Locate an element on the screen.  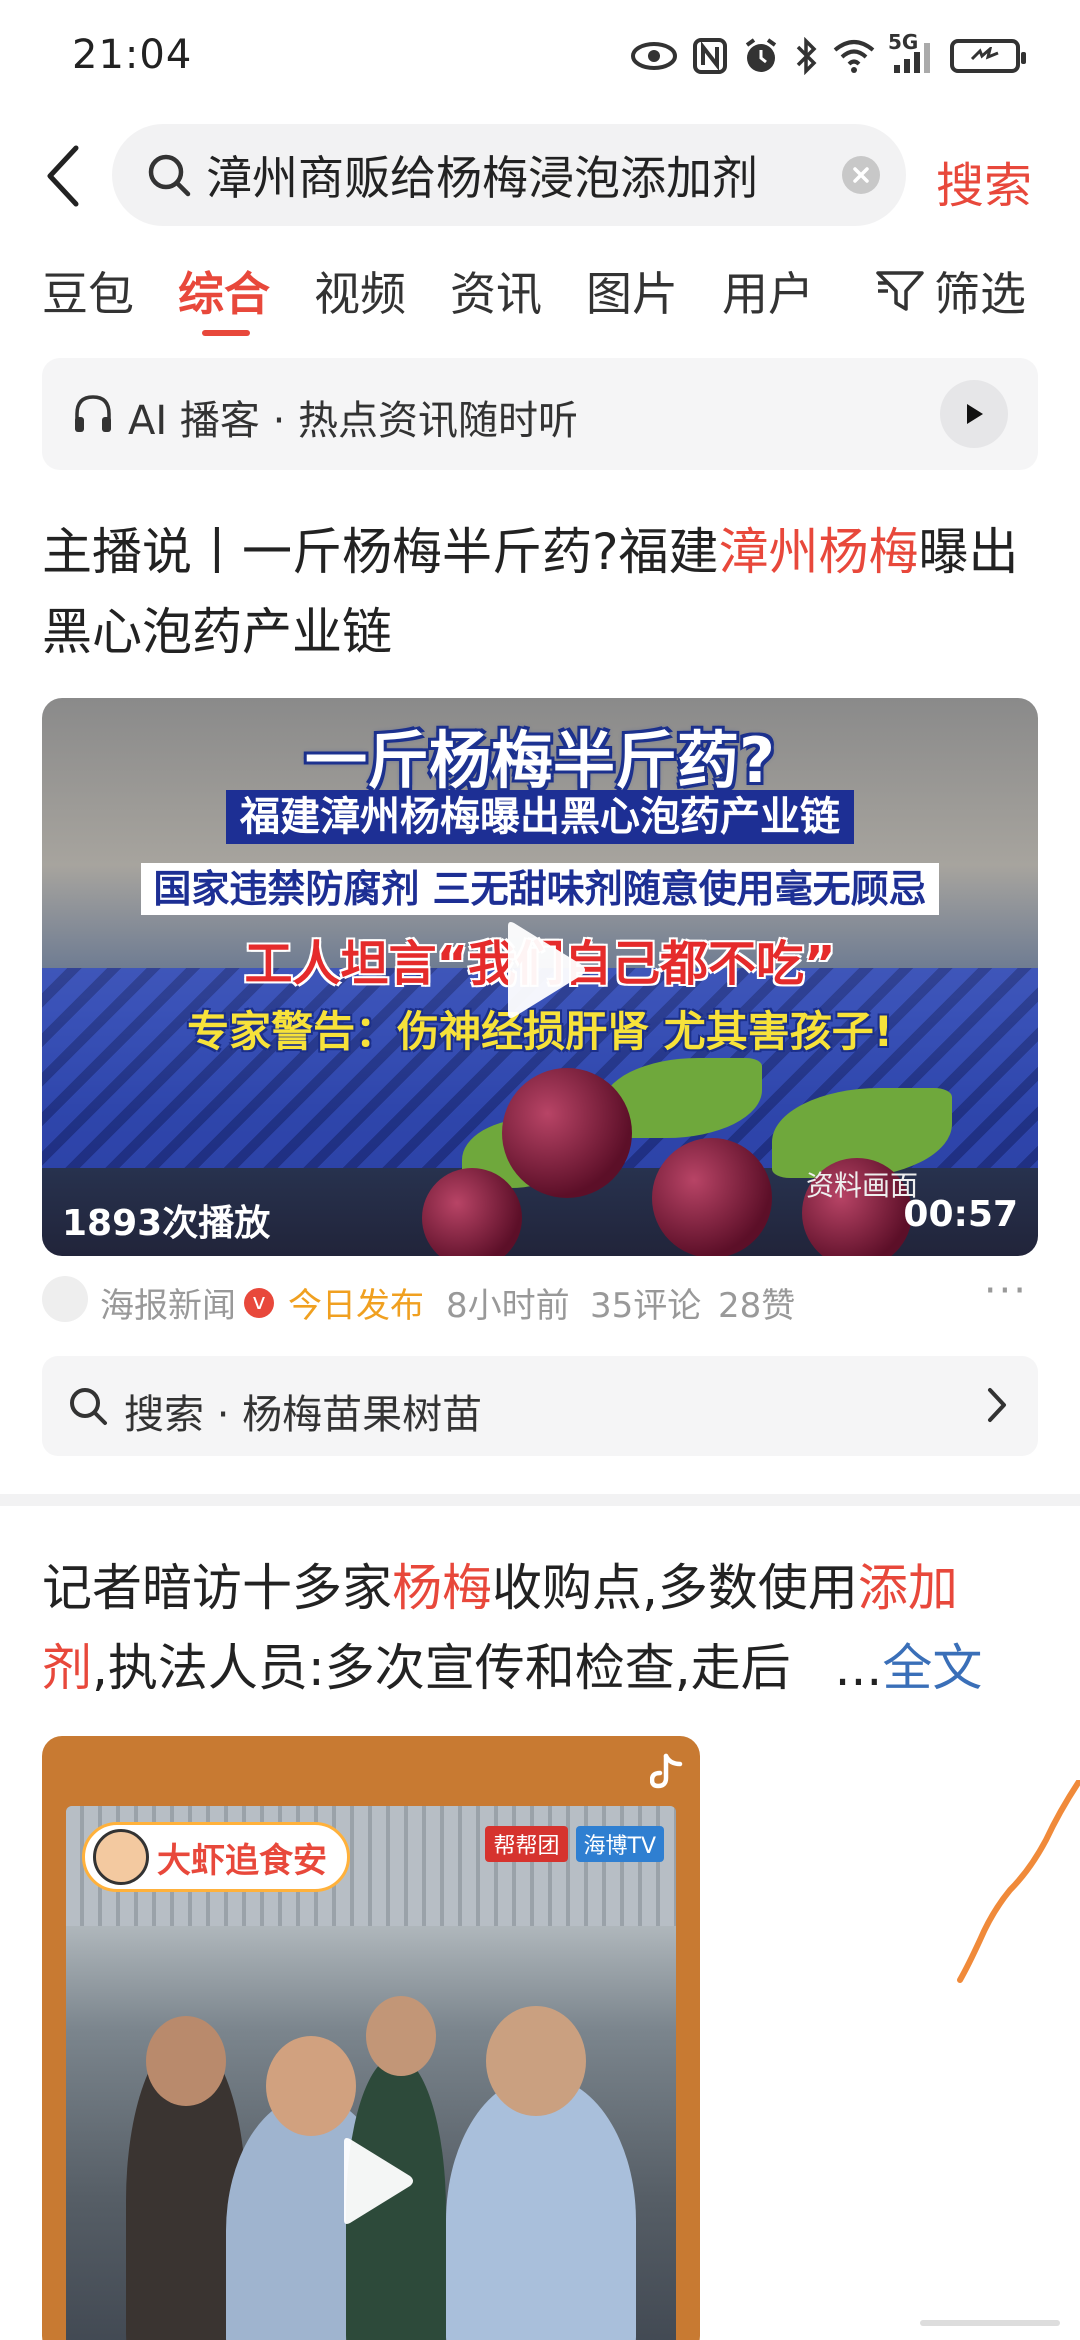
read-full-link: 全文 is located at coordinates (932, 1668).